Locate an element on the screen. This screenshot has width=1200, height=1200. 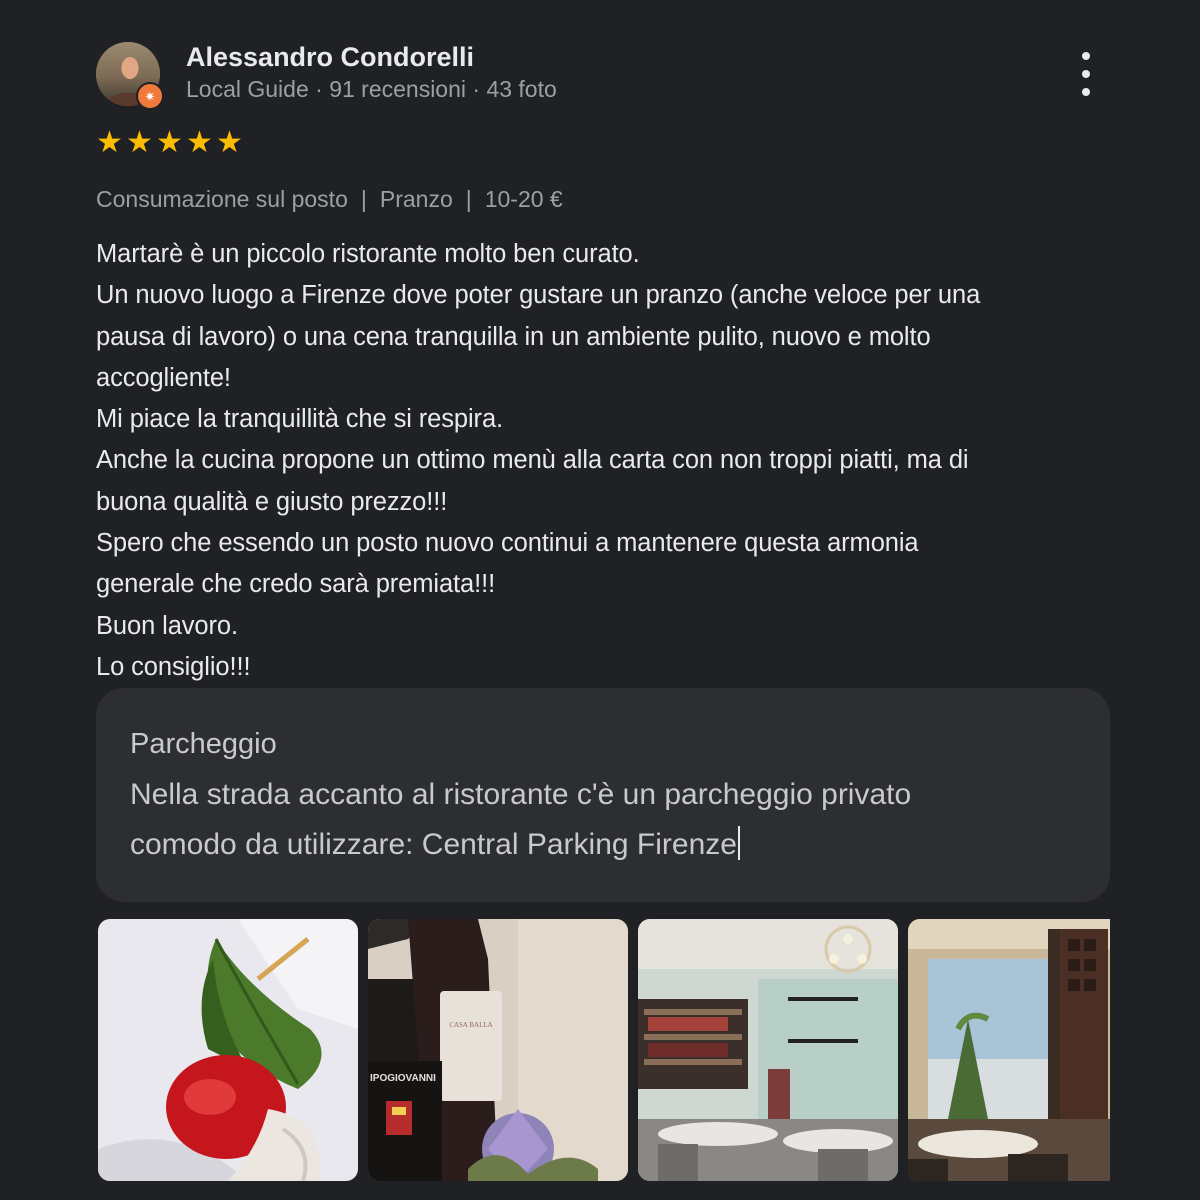
review-line: generale che credo sarà premiata!!! is located at coordinates (296, 584).